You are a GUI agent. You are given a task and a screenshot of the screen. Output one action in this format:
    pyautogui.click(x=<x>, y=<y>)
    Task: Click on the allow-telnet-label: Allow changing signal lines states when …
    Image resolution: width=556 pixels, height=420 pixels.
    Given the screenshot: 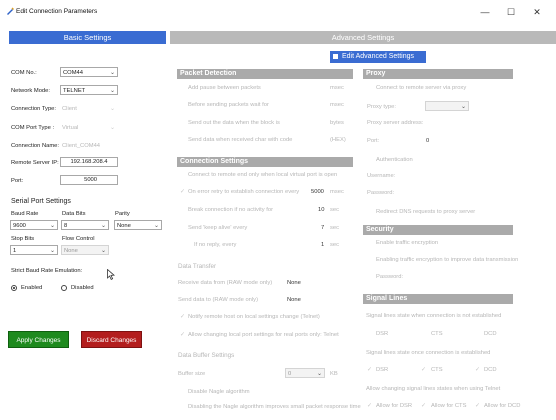 What is the action you would take?
    pyautogui.click(x=433, y=389)
    